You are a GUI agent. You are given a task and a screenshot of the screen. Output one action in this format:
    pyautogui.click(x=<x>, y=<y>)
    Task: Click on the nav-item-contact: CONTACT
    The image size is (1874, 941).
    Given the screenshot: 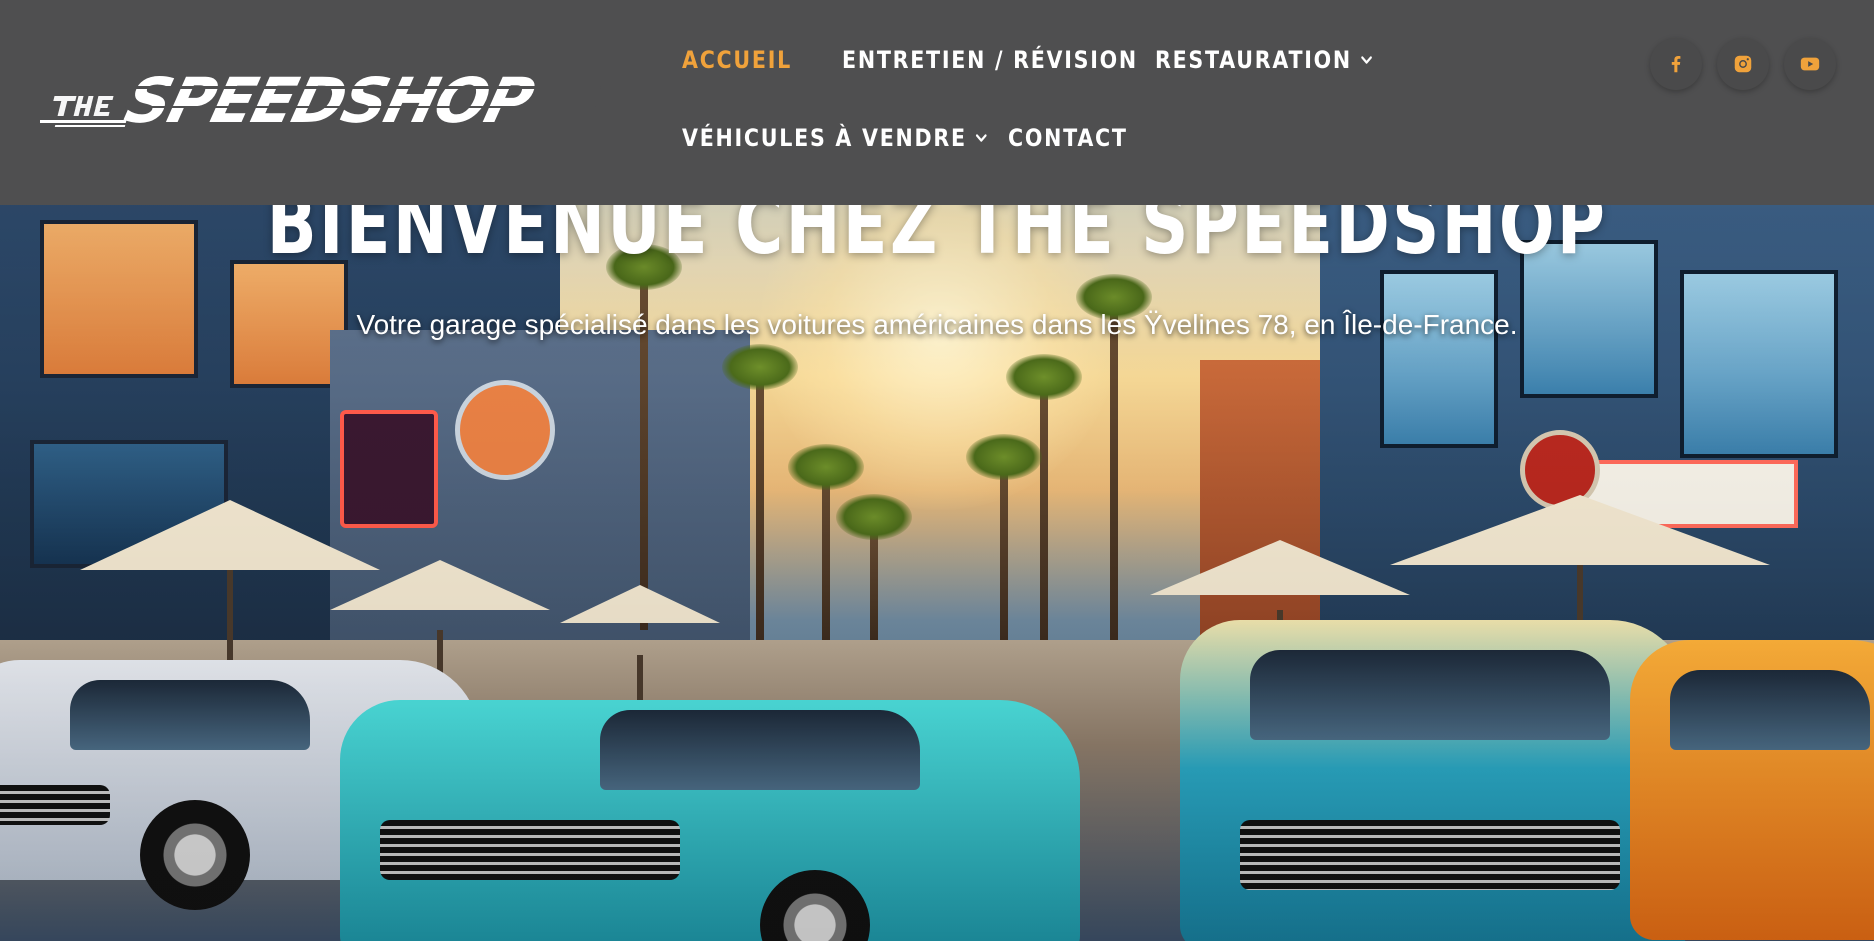 What is the action you would take?
    pyautogui.click(x=1068, y=138)
    